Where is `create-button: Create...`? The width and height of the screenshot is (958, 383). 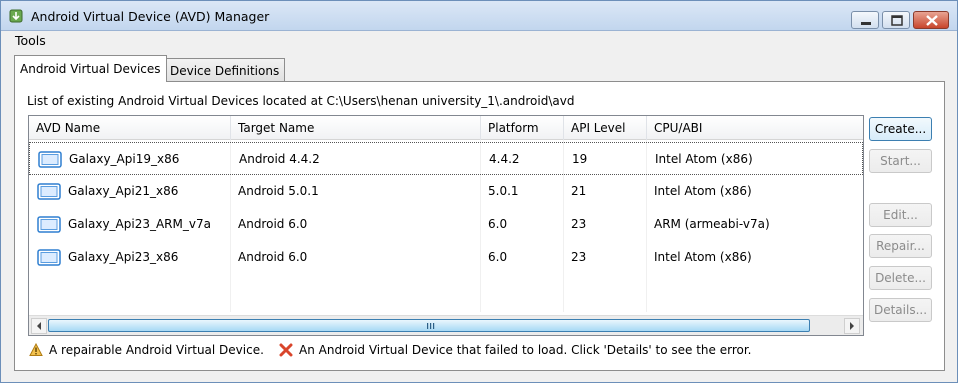 create-button: Create... is located at coordinates (900, 129).